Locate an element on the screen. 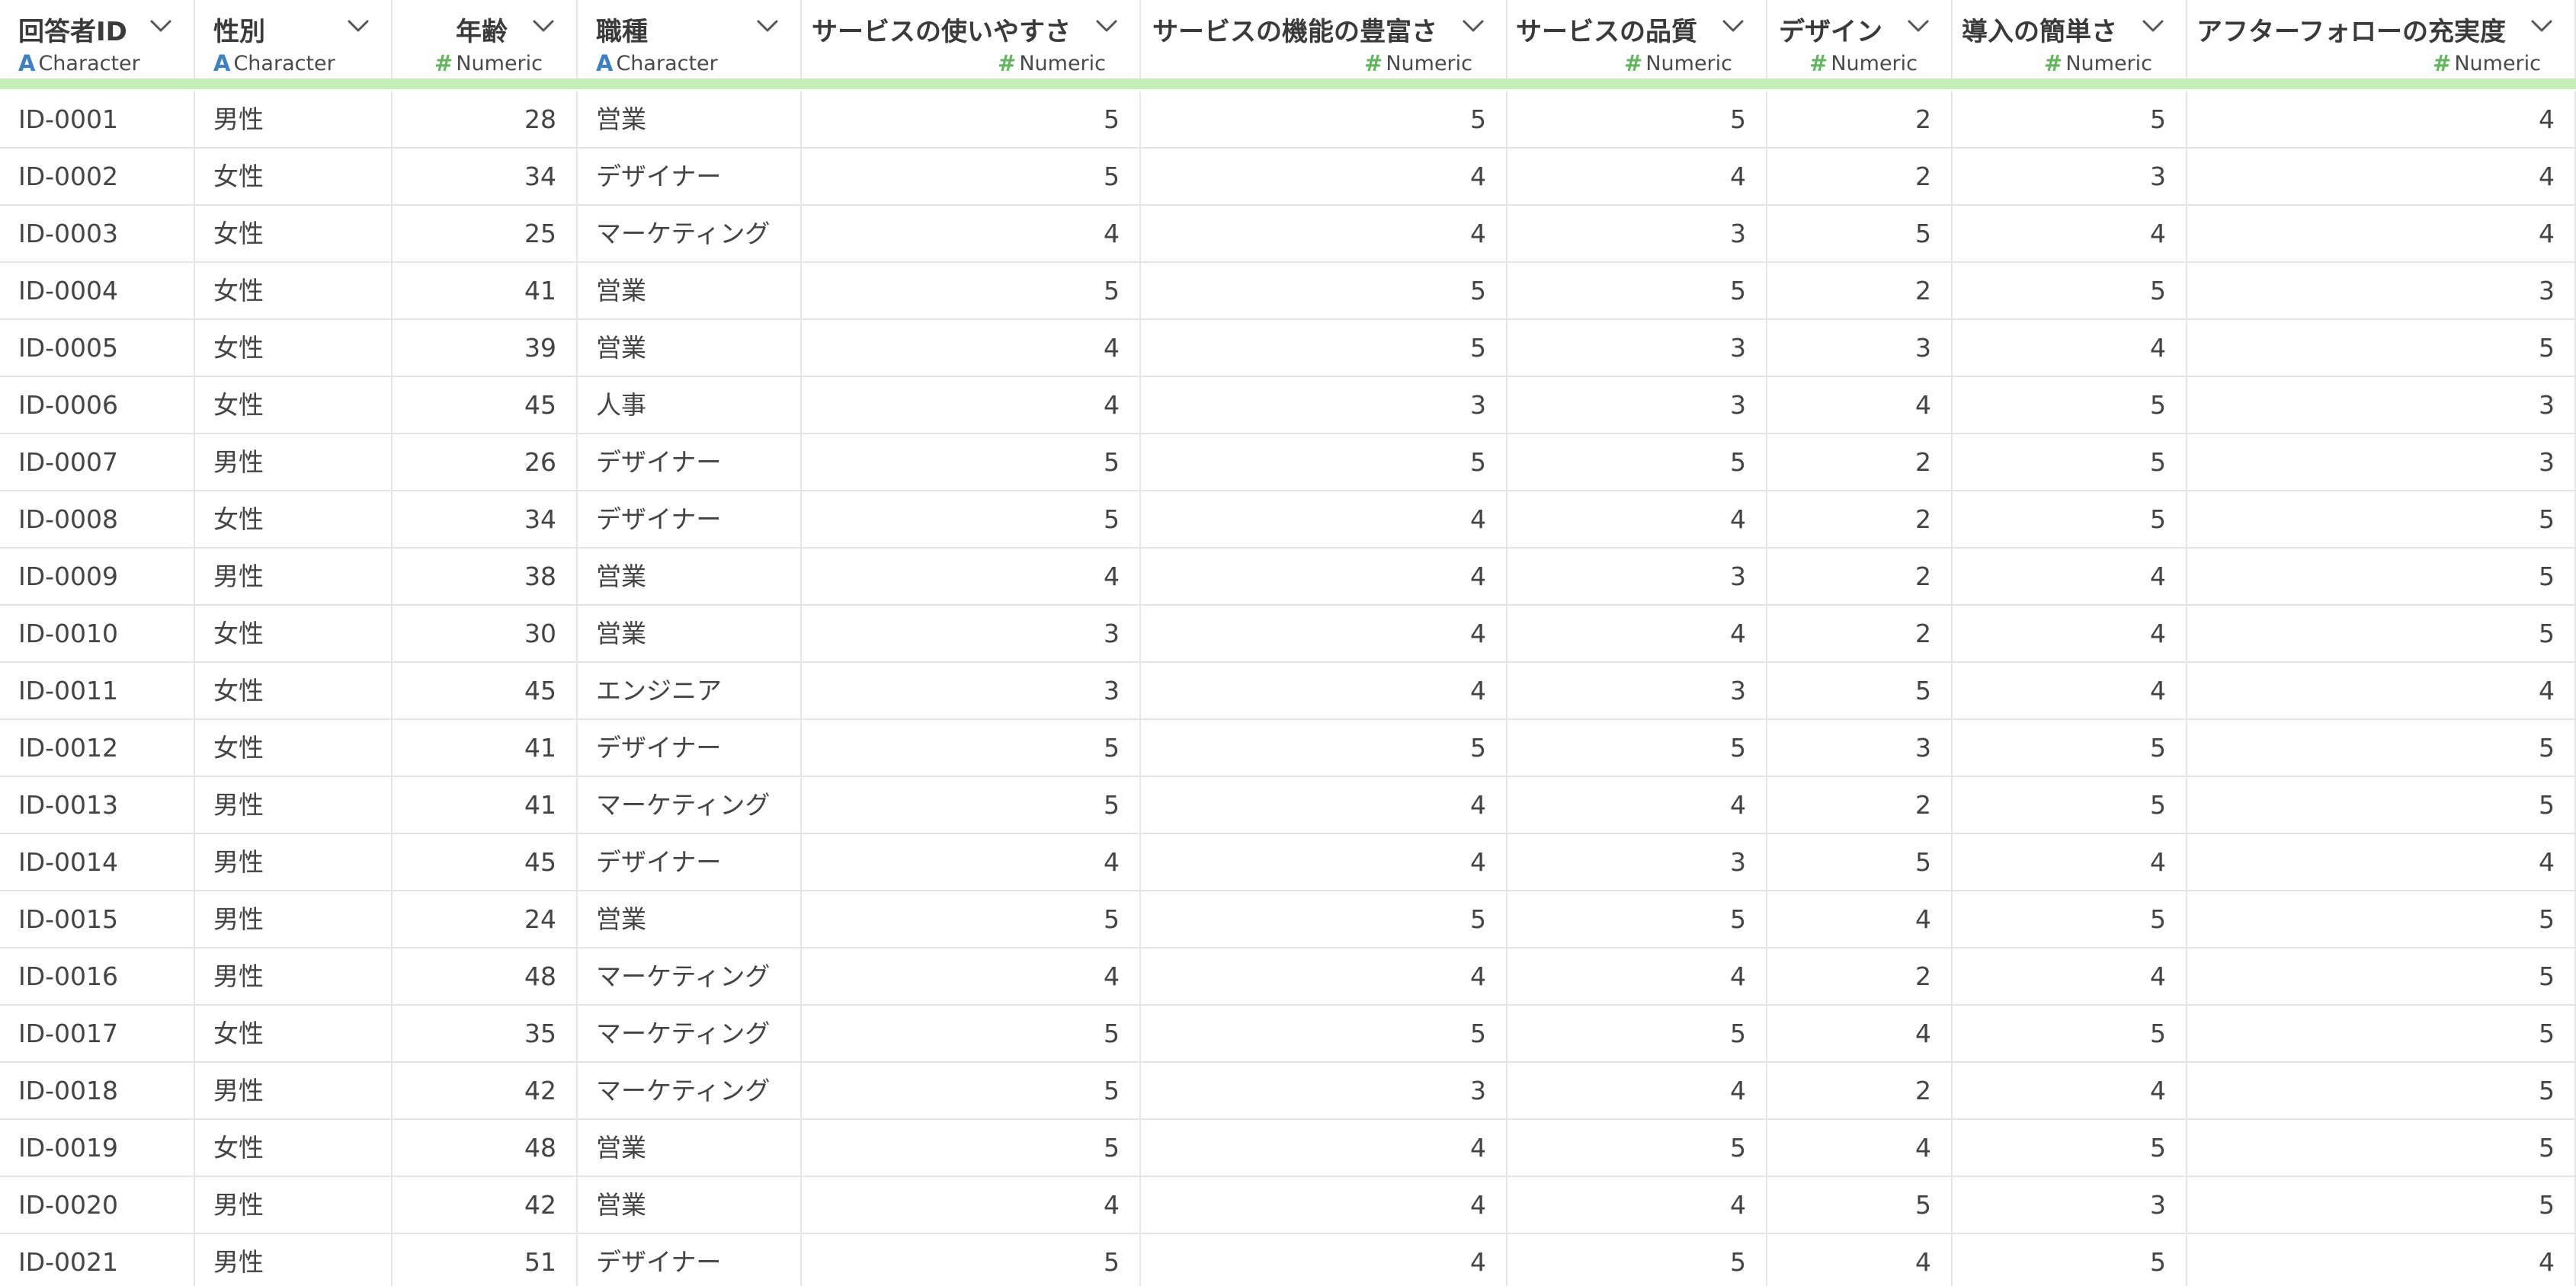  table-cell: ID-0019 is located at coordinates (97, 1148).